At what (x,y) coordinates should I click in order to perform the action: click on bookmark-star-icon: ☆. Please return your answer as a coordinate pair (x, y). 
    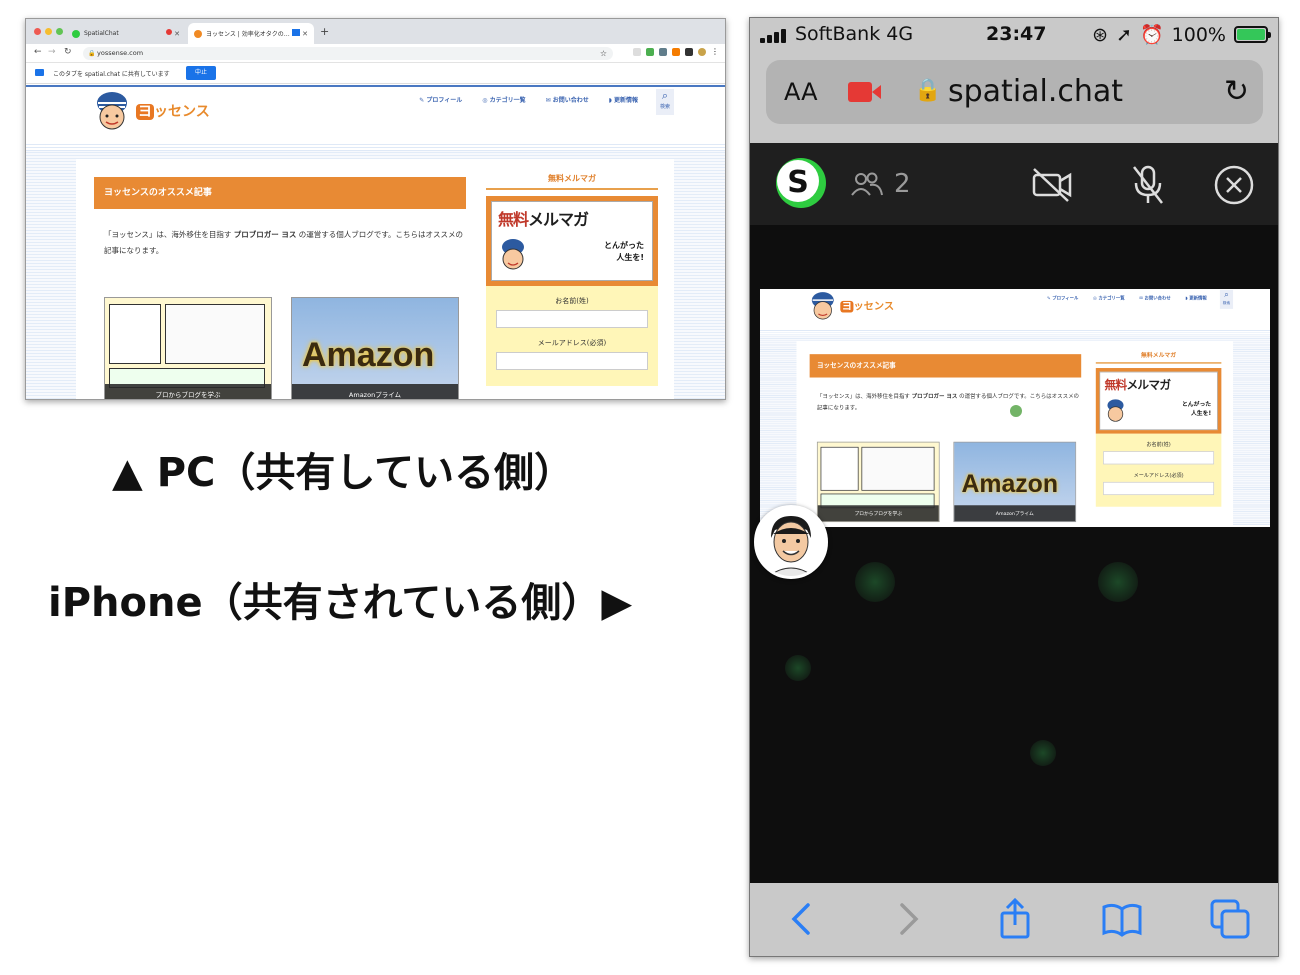
    Looking at the image, I should click on (603, 53).